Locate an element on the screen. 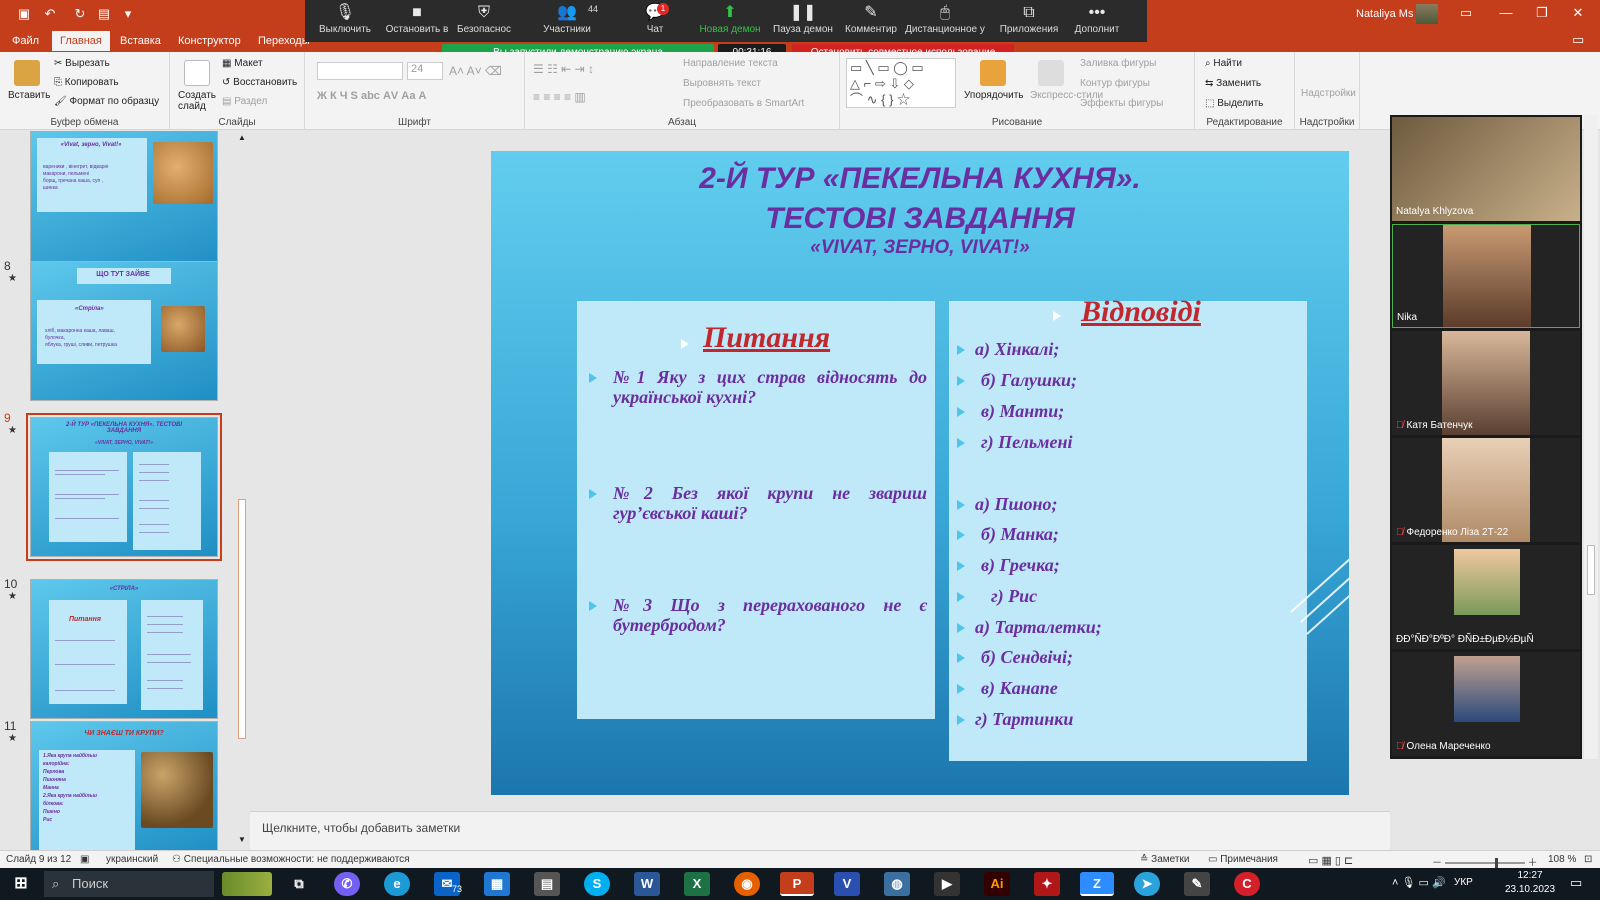 Image resolution: width=1600 pixels, height=900 pixels. shape-effects-button: Эффекты фигуры is located at coordinates (1121, 103).